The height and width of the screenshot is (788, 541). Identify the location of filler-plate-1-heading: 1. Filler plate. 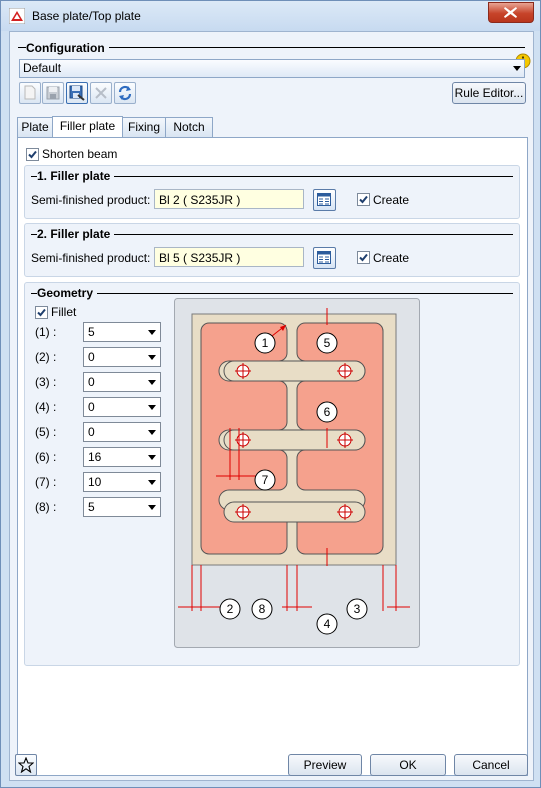
(76, 176).